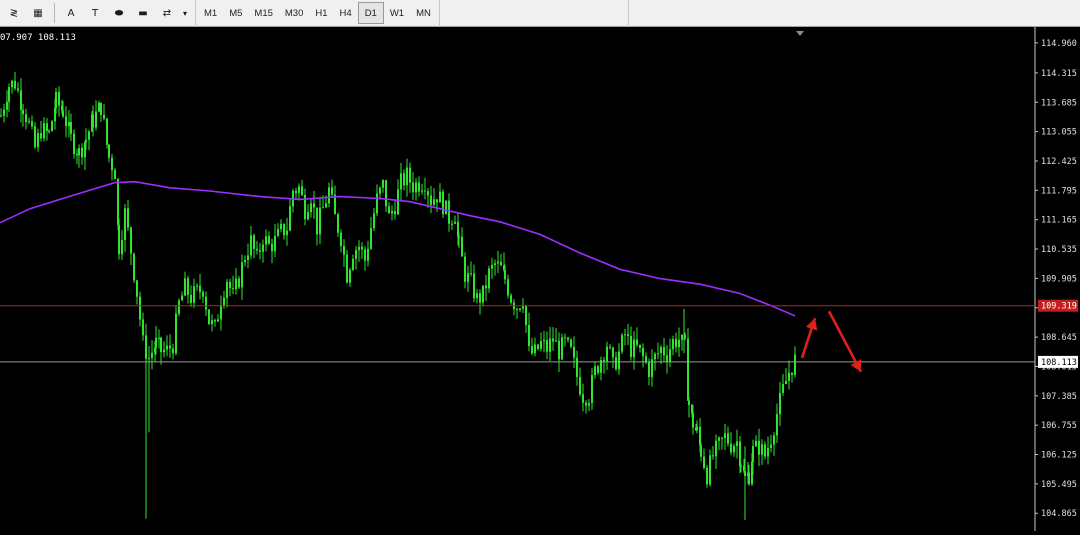 Image resolution: width=1080 pixels, height=535 pixels. What do you see at coordinates (38, 38) in the screenshot?
I see `price-readout: 07.907 108.113` at bounding box center [38, 38].